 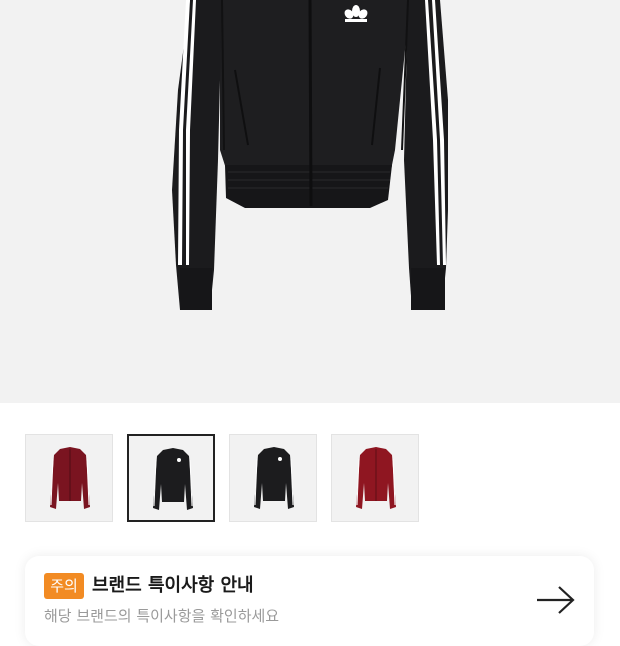 I want to click on thumbnail-black-jacket, so click(x=171, y=478).